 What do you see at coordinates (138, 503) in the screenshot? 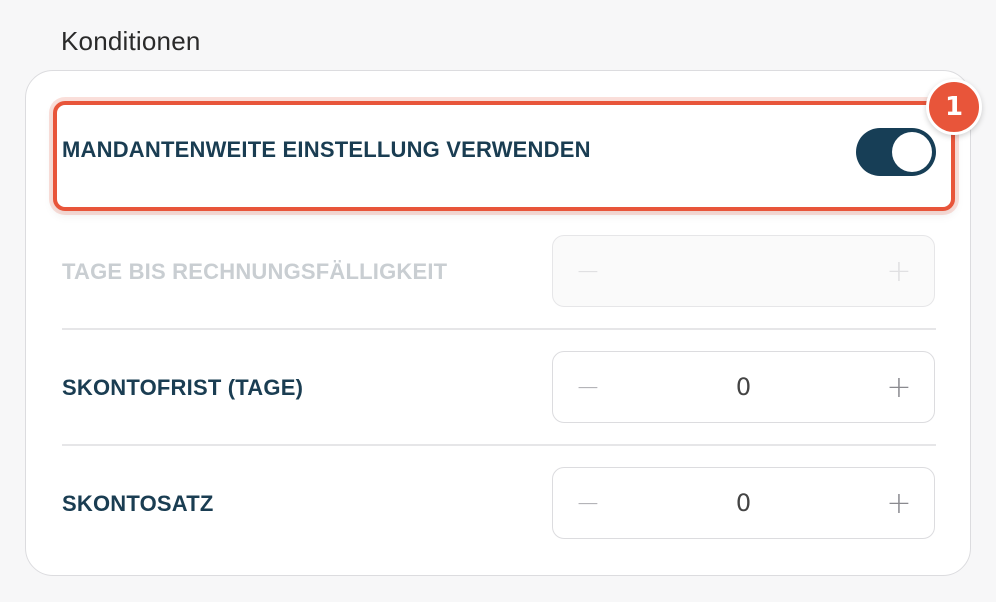
I see `discount-rate-label: SKONTOSATZ` at bounding box center [138, 503].